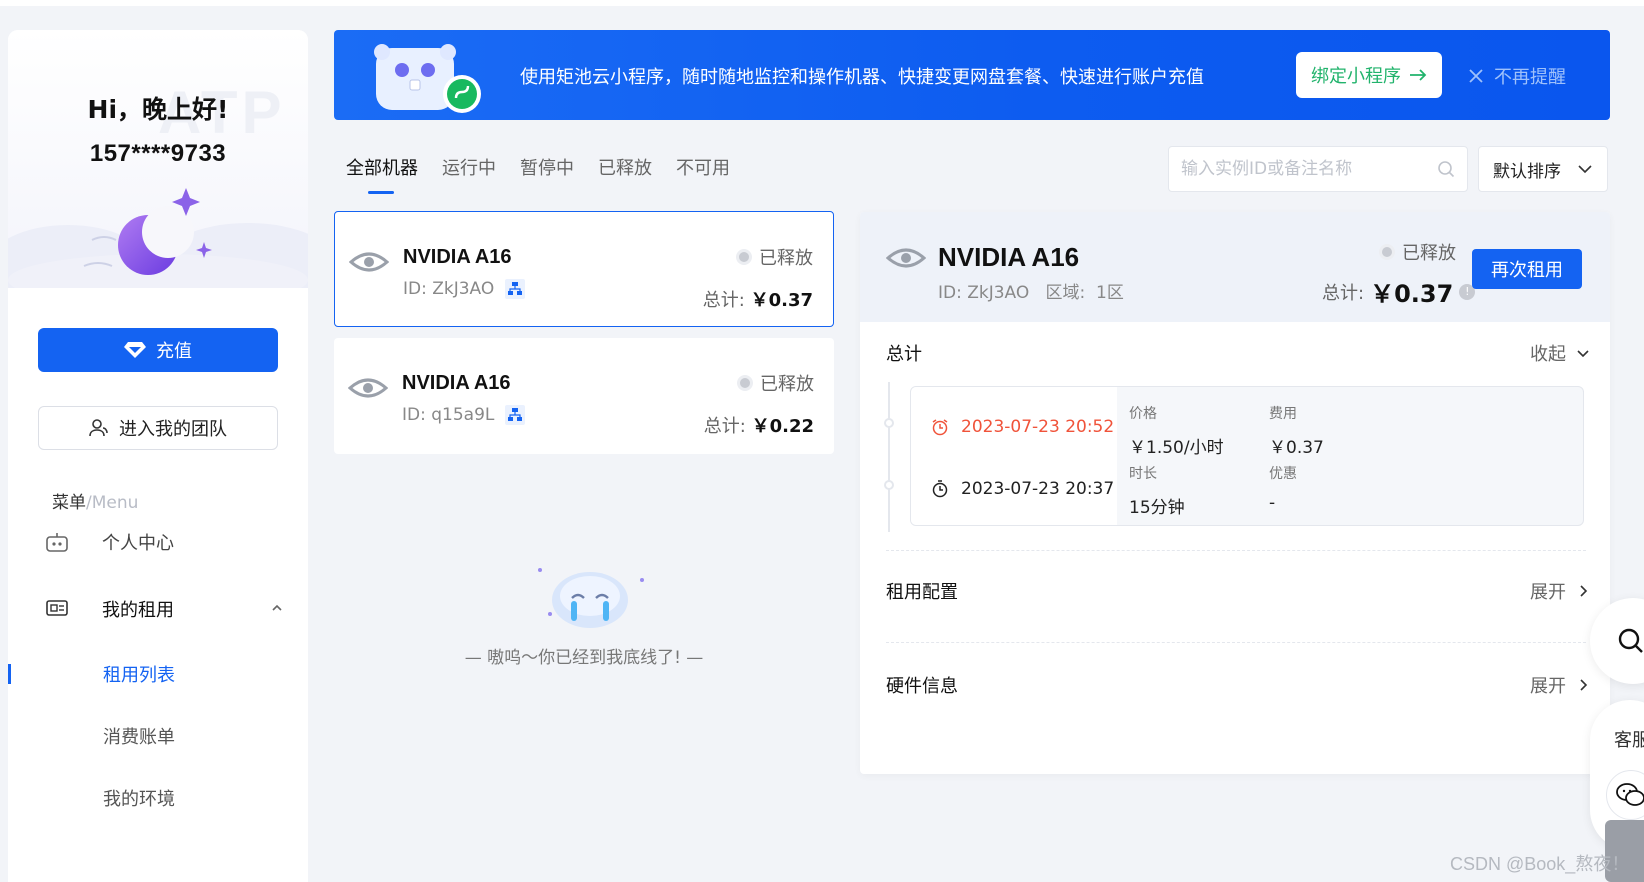 The image size is (1644, 882). I want to click on machine-id-line: ID: q15a9L, so click(464, 415).